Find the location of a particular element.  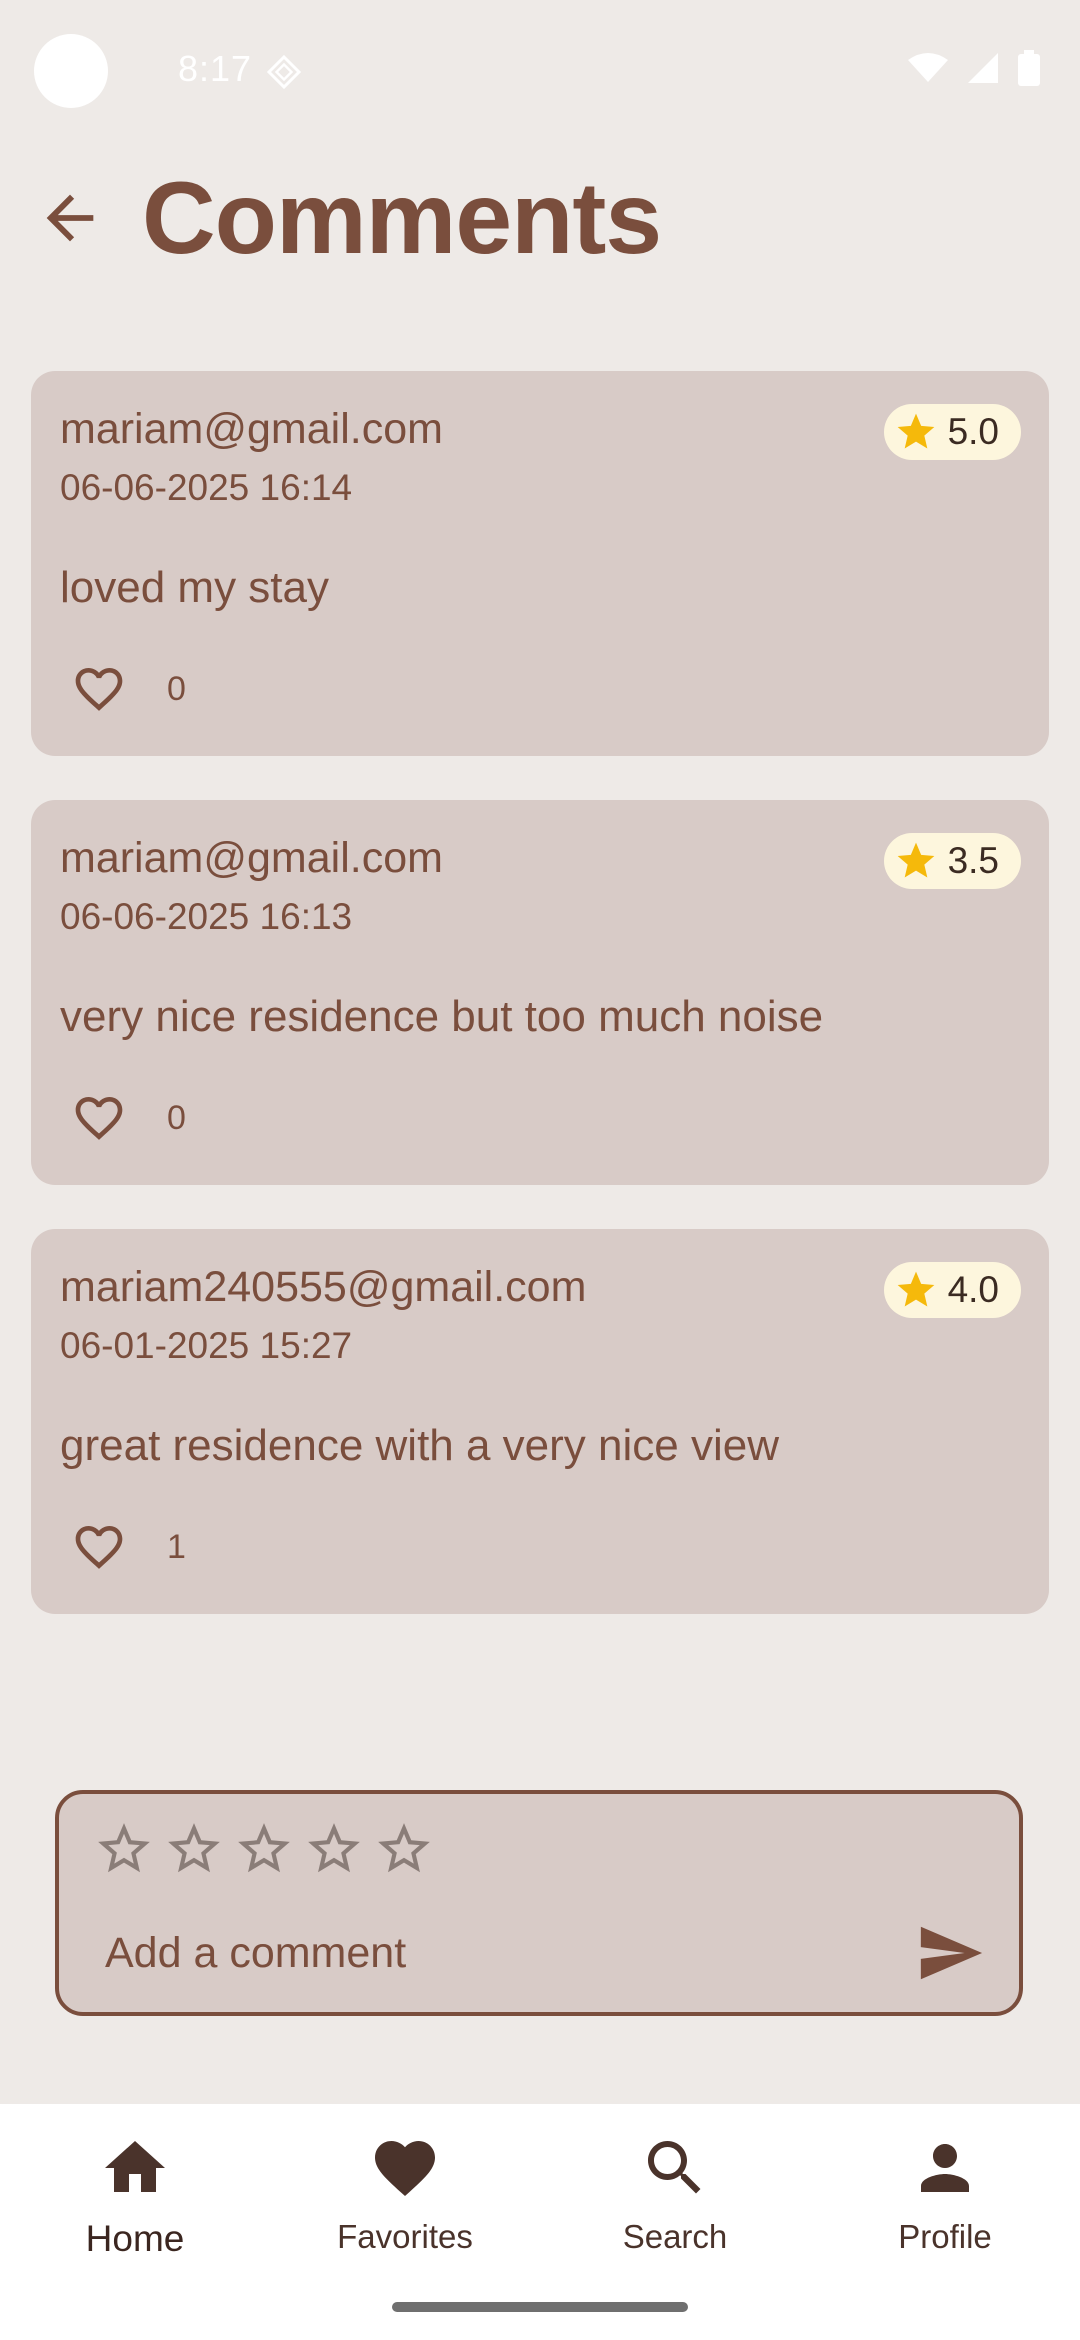

comment-input is located at coordinates (495, 1953).